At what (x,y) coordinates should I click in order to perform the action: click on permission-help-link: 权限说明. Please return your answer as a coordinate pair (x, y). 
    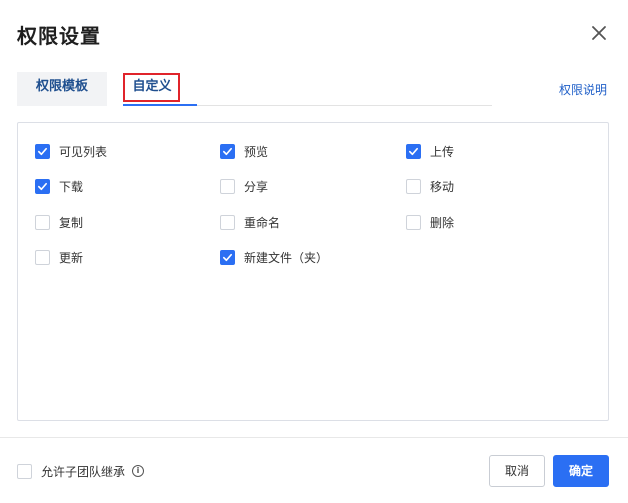
    Looking at the image, I should click on (583, 89).